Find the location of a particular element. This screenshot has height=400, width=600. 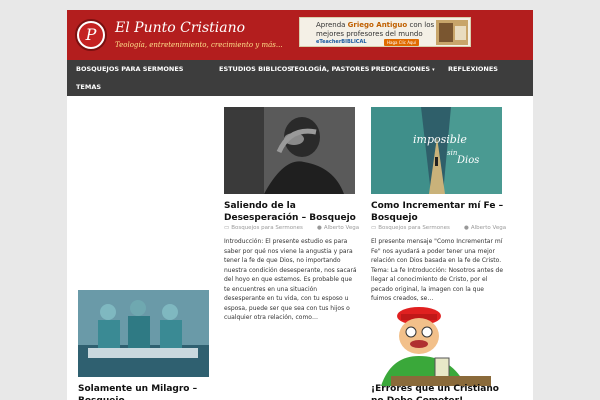

nav-bosquejos: BOSQUEJOS PARA SERMONES is located at coordinates (129, 69).